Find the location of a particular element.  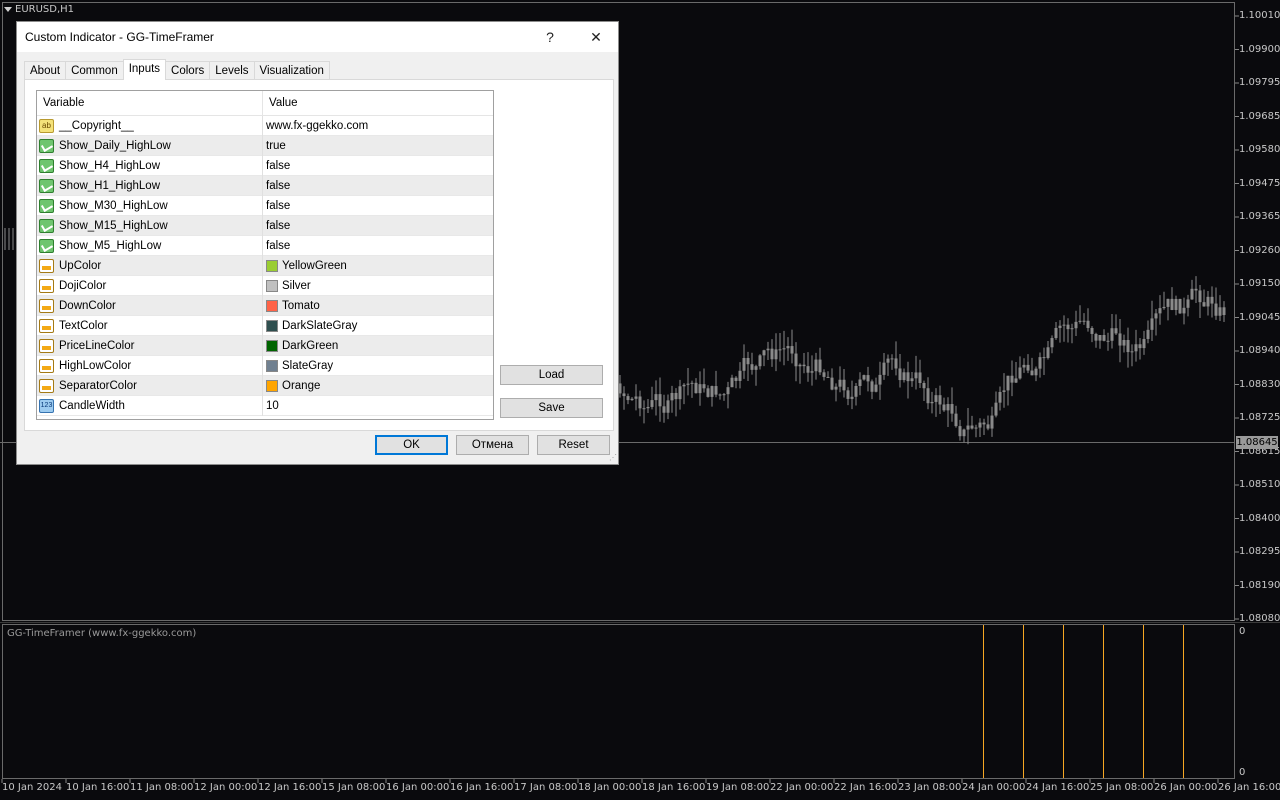

input-row: ab __Copyright__ www.fx-ggekko.com is located at coordinates (265, 125).